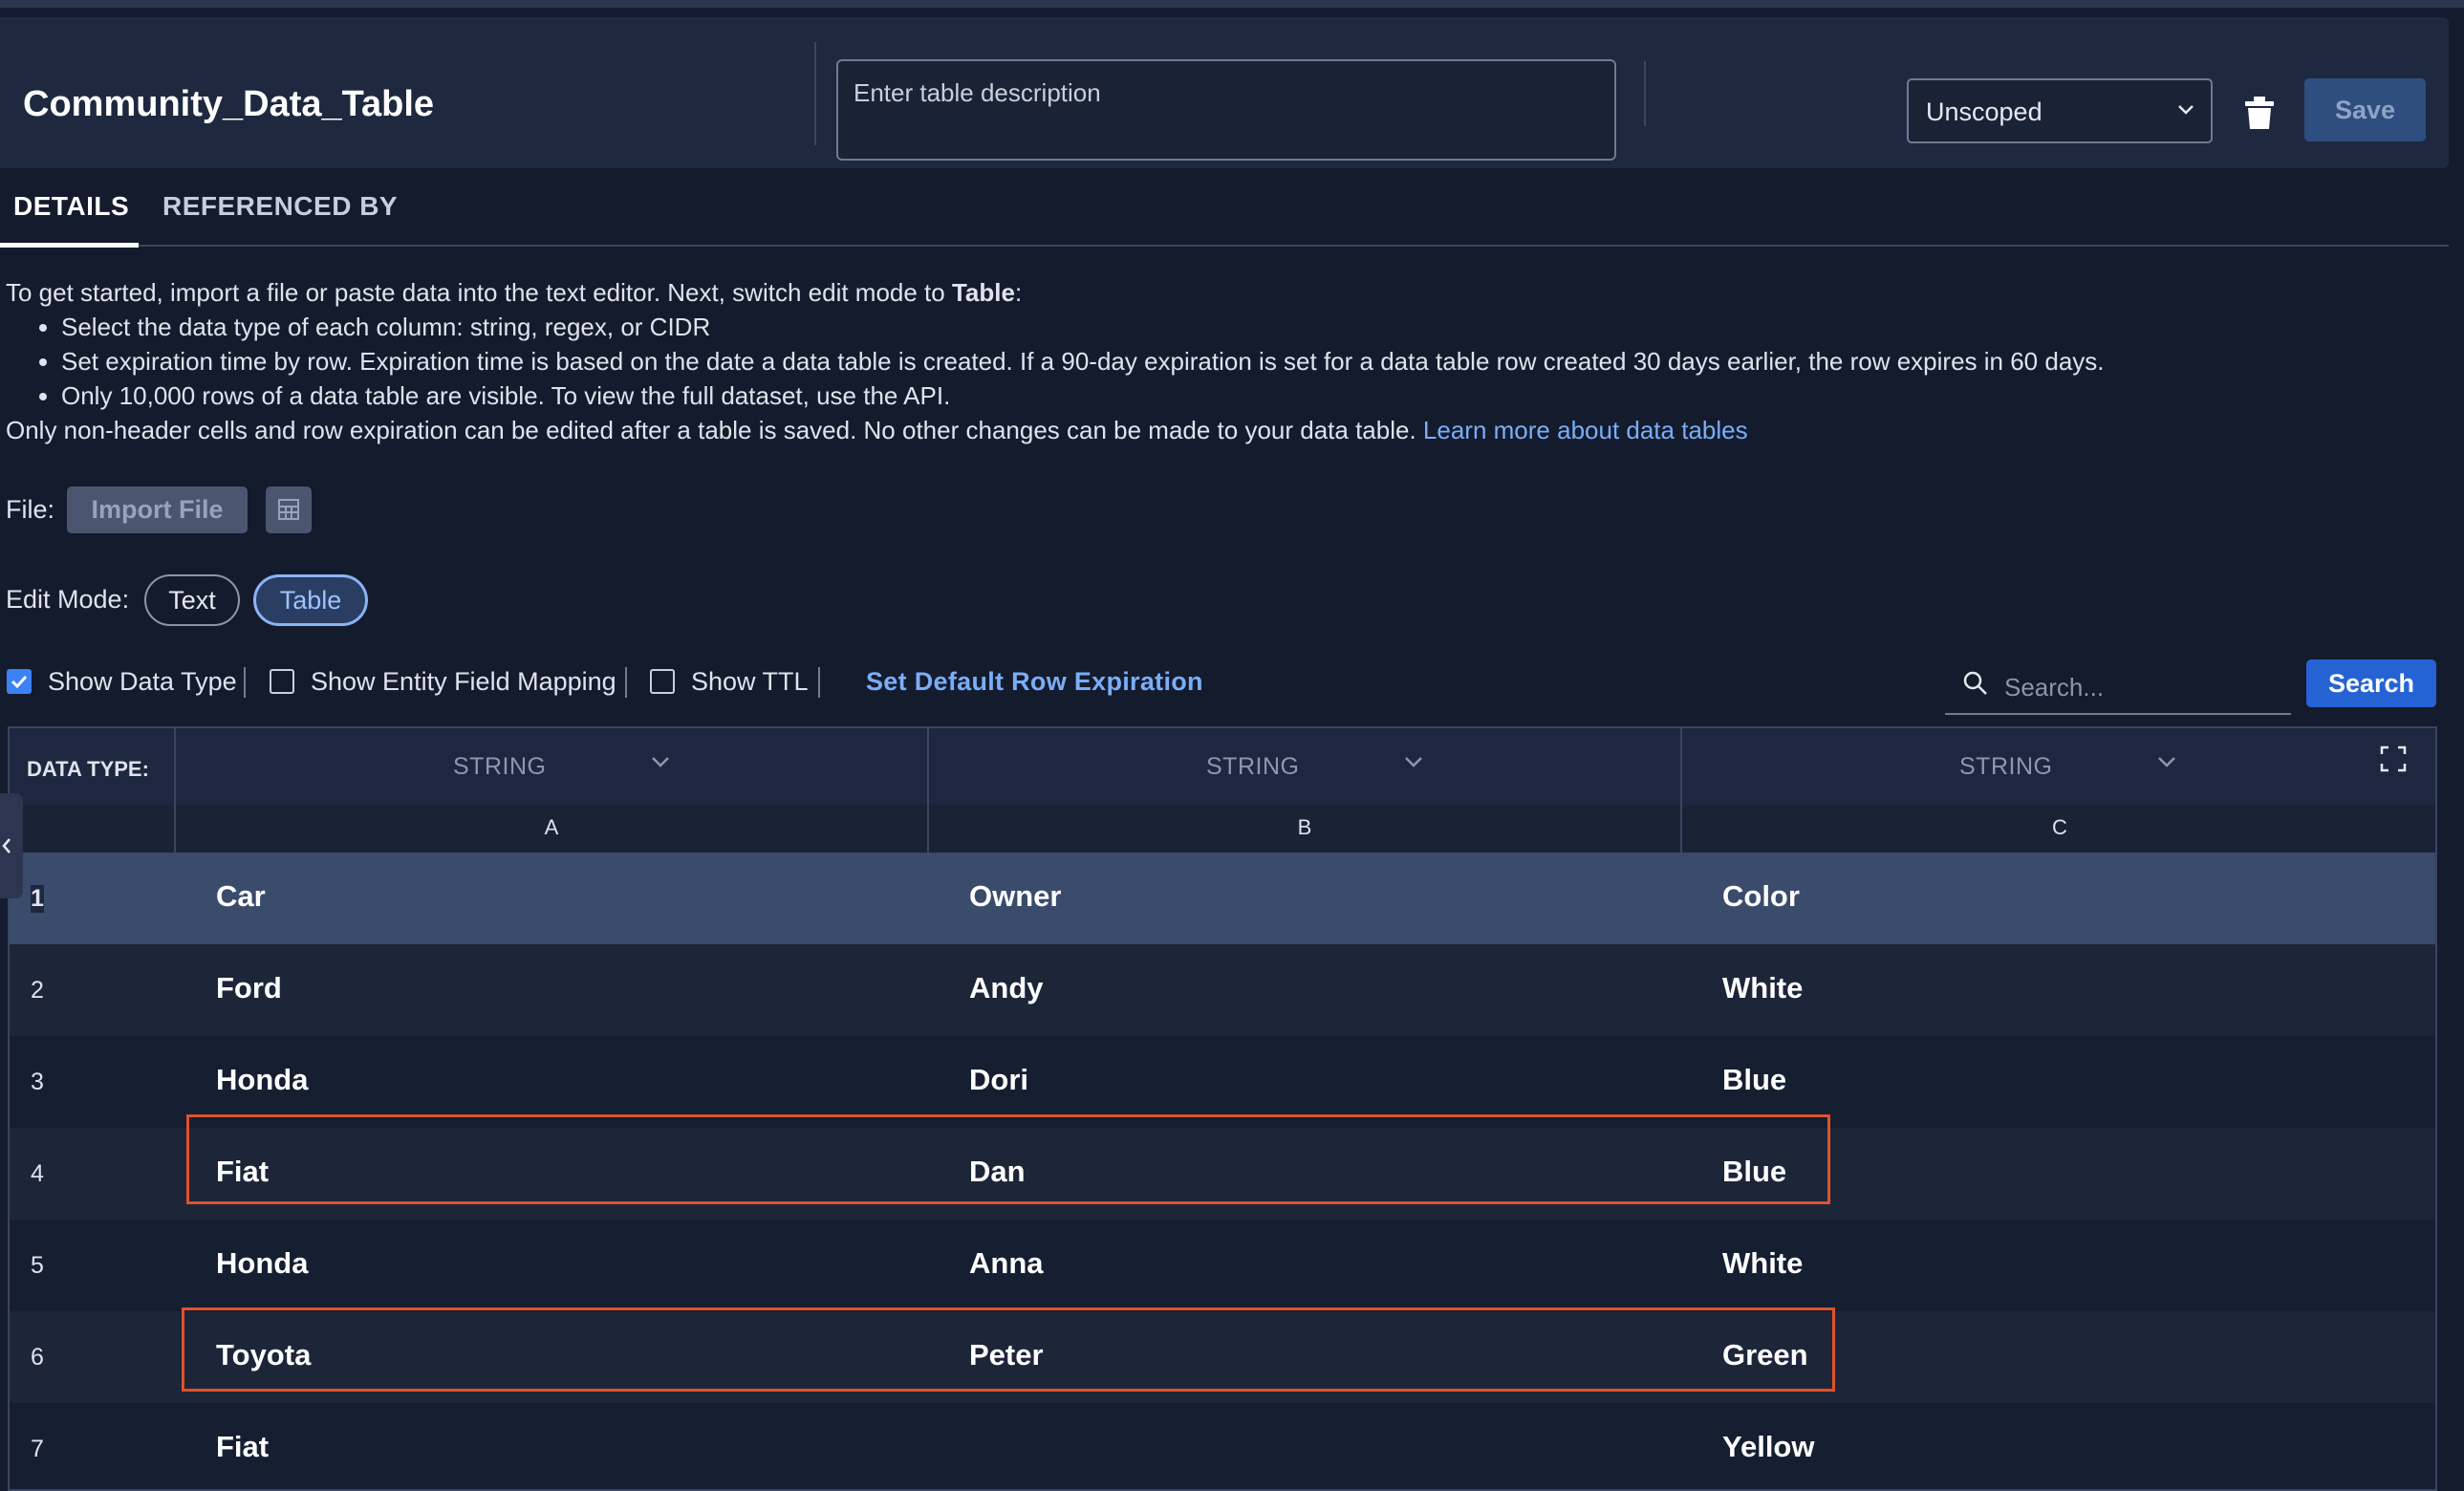  Describe the element at coordinates (464, 681) in the screenshot. I see `show-entity-mapping-label: Show Entity Field Mapping` at that location.